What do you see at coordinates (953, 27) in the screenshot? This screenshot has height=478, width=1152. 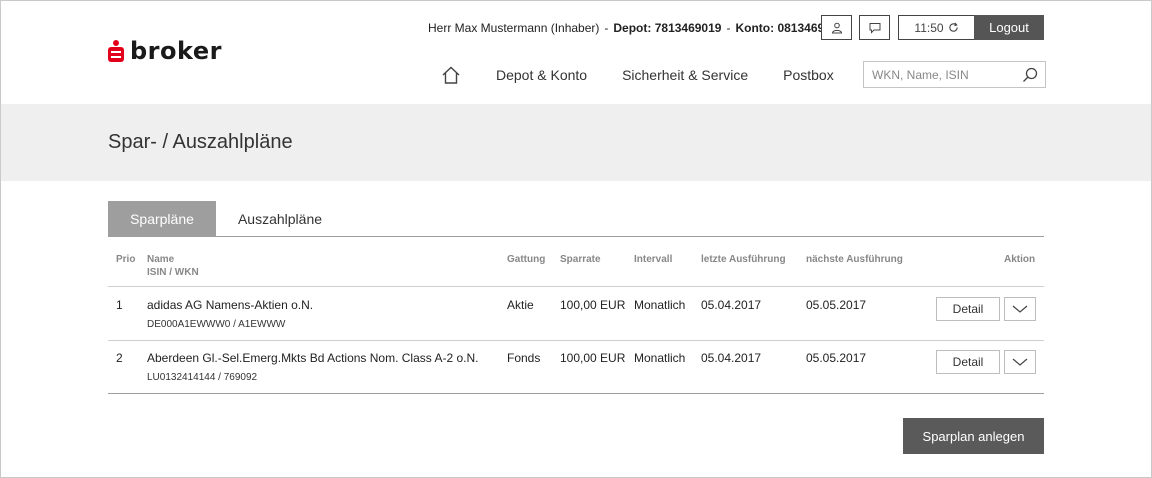 I see `refresh-icon` at bounding box center [953, 27].